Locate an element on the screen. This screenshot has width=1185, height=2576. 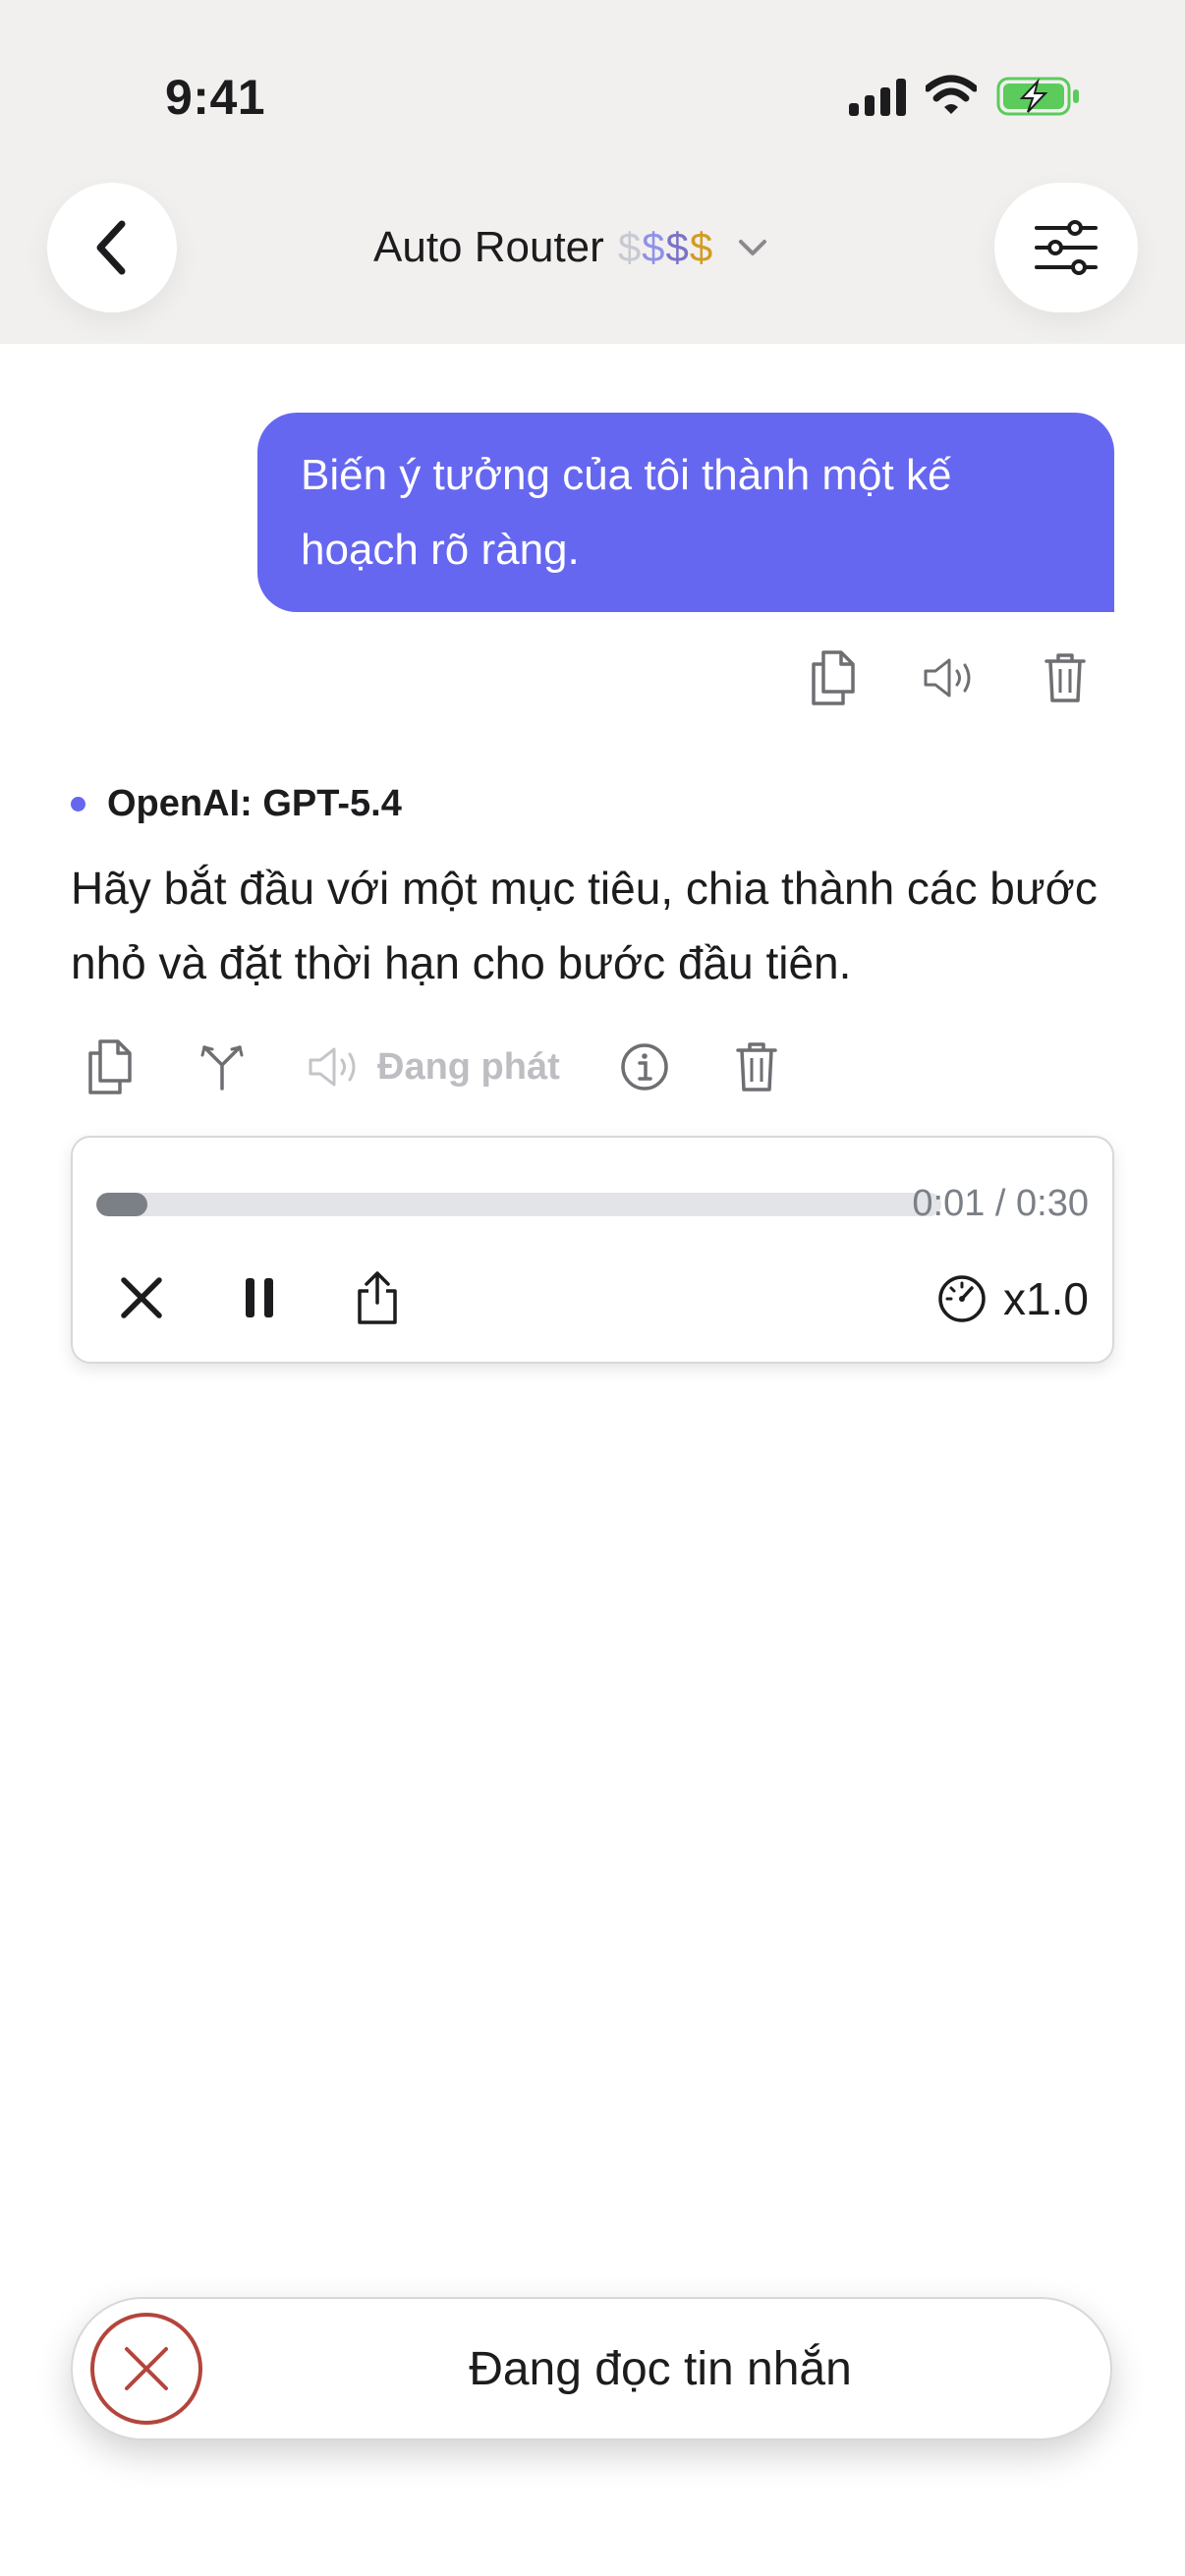
stop-reading-button is located at coordinates (146, 2369).